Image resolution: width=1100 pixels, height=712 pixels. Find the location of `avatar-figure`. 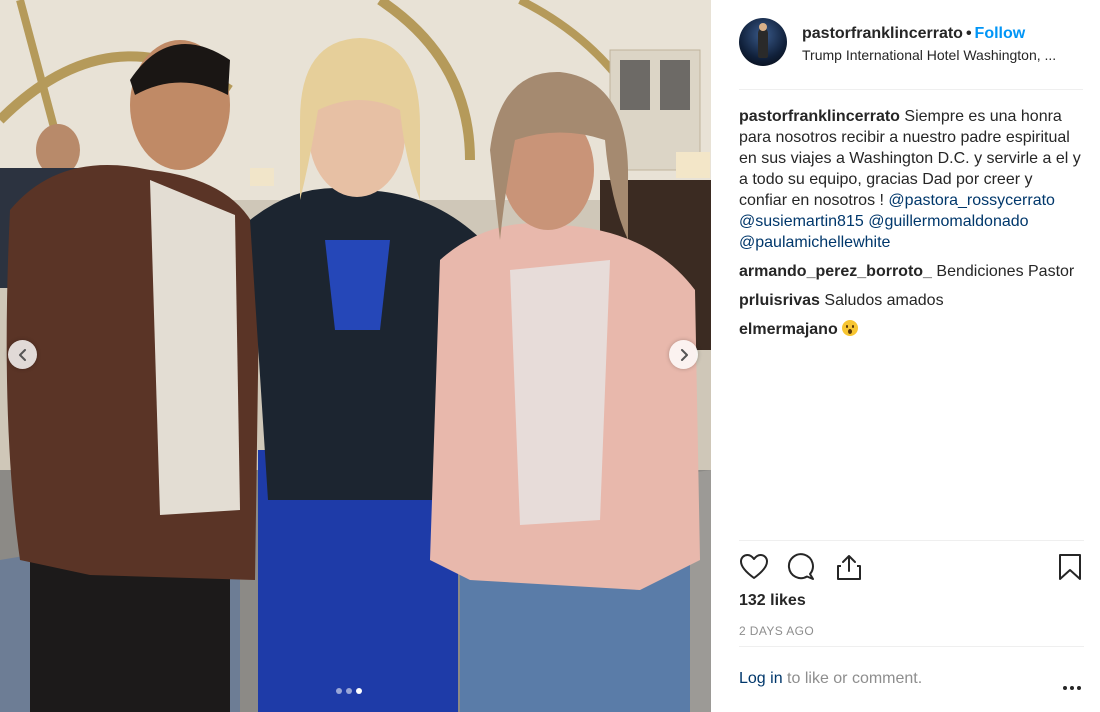

avatar-figure is located at coordinates (763, 43).